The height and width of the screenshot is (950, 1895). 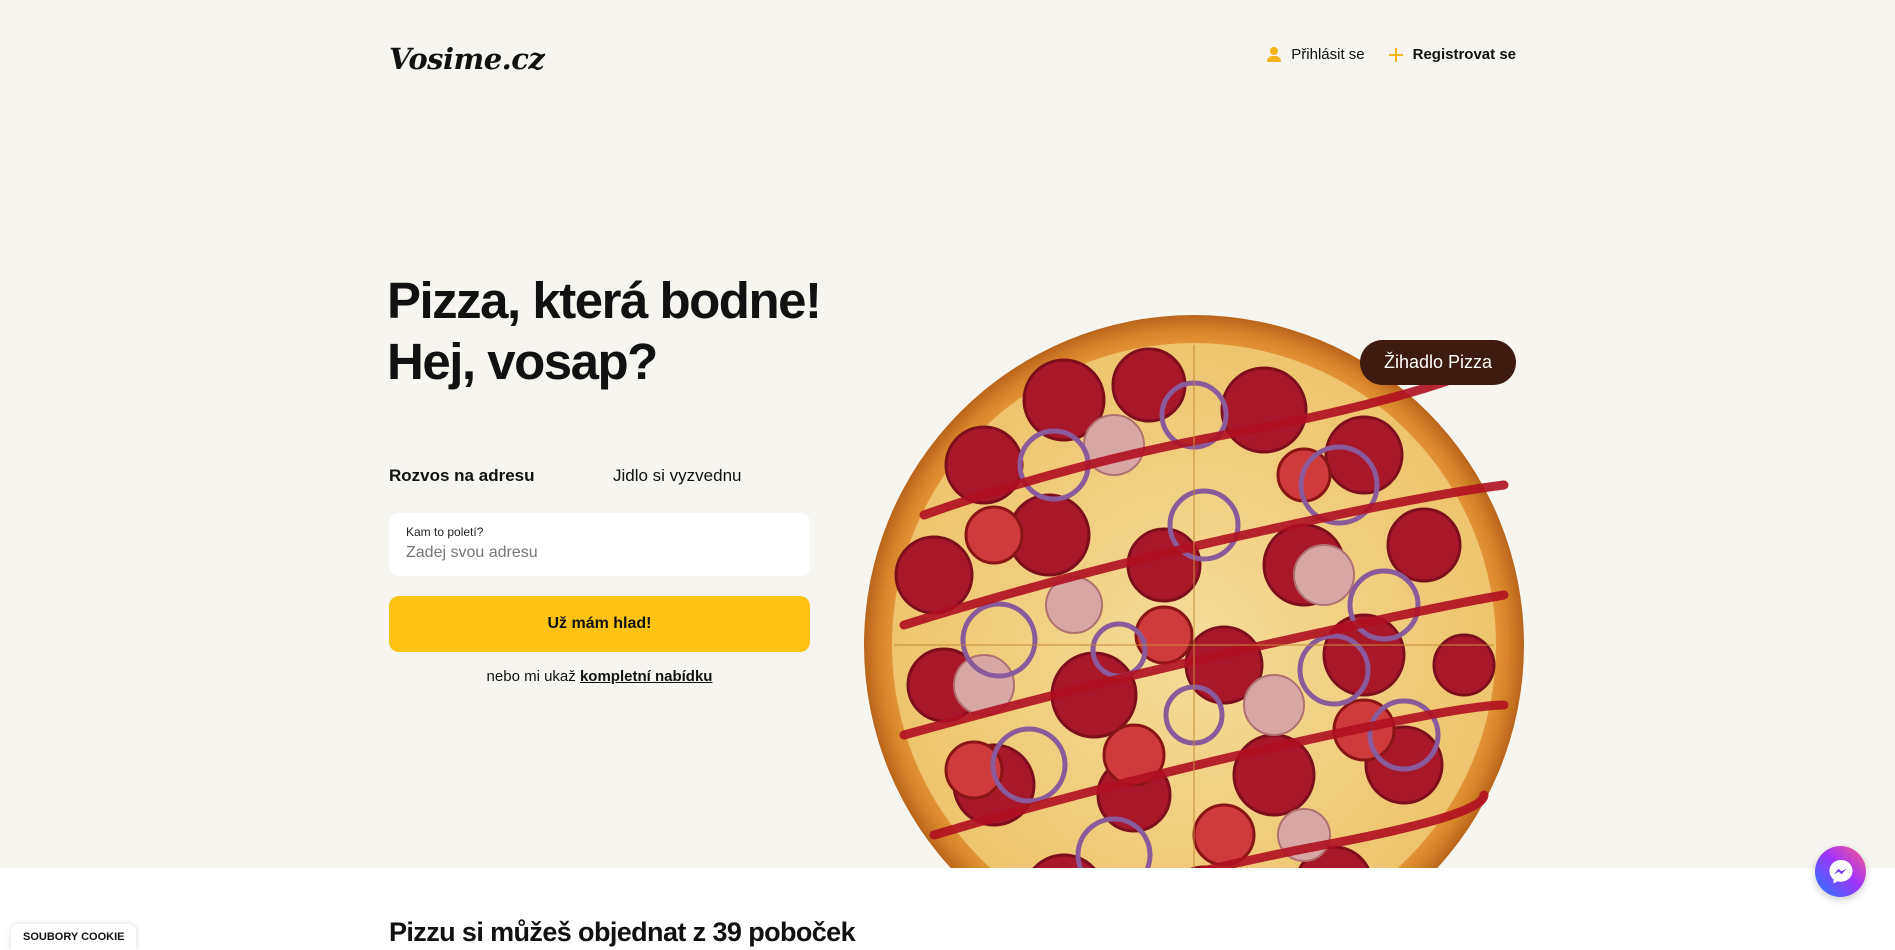 I want to click on register-link: Registrovat se, so click(x=1452, y=54).